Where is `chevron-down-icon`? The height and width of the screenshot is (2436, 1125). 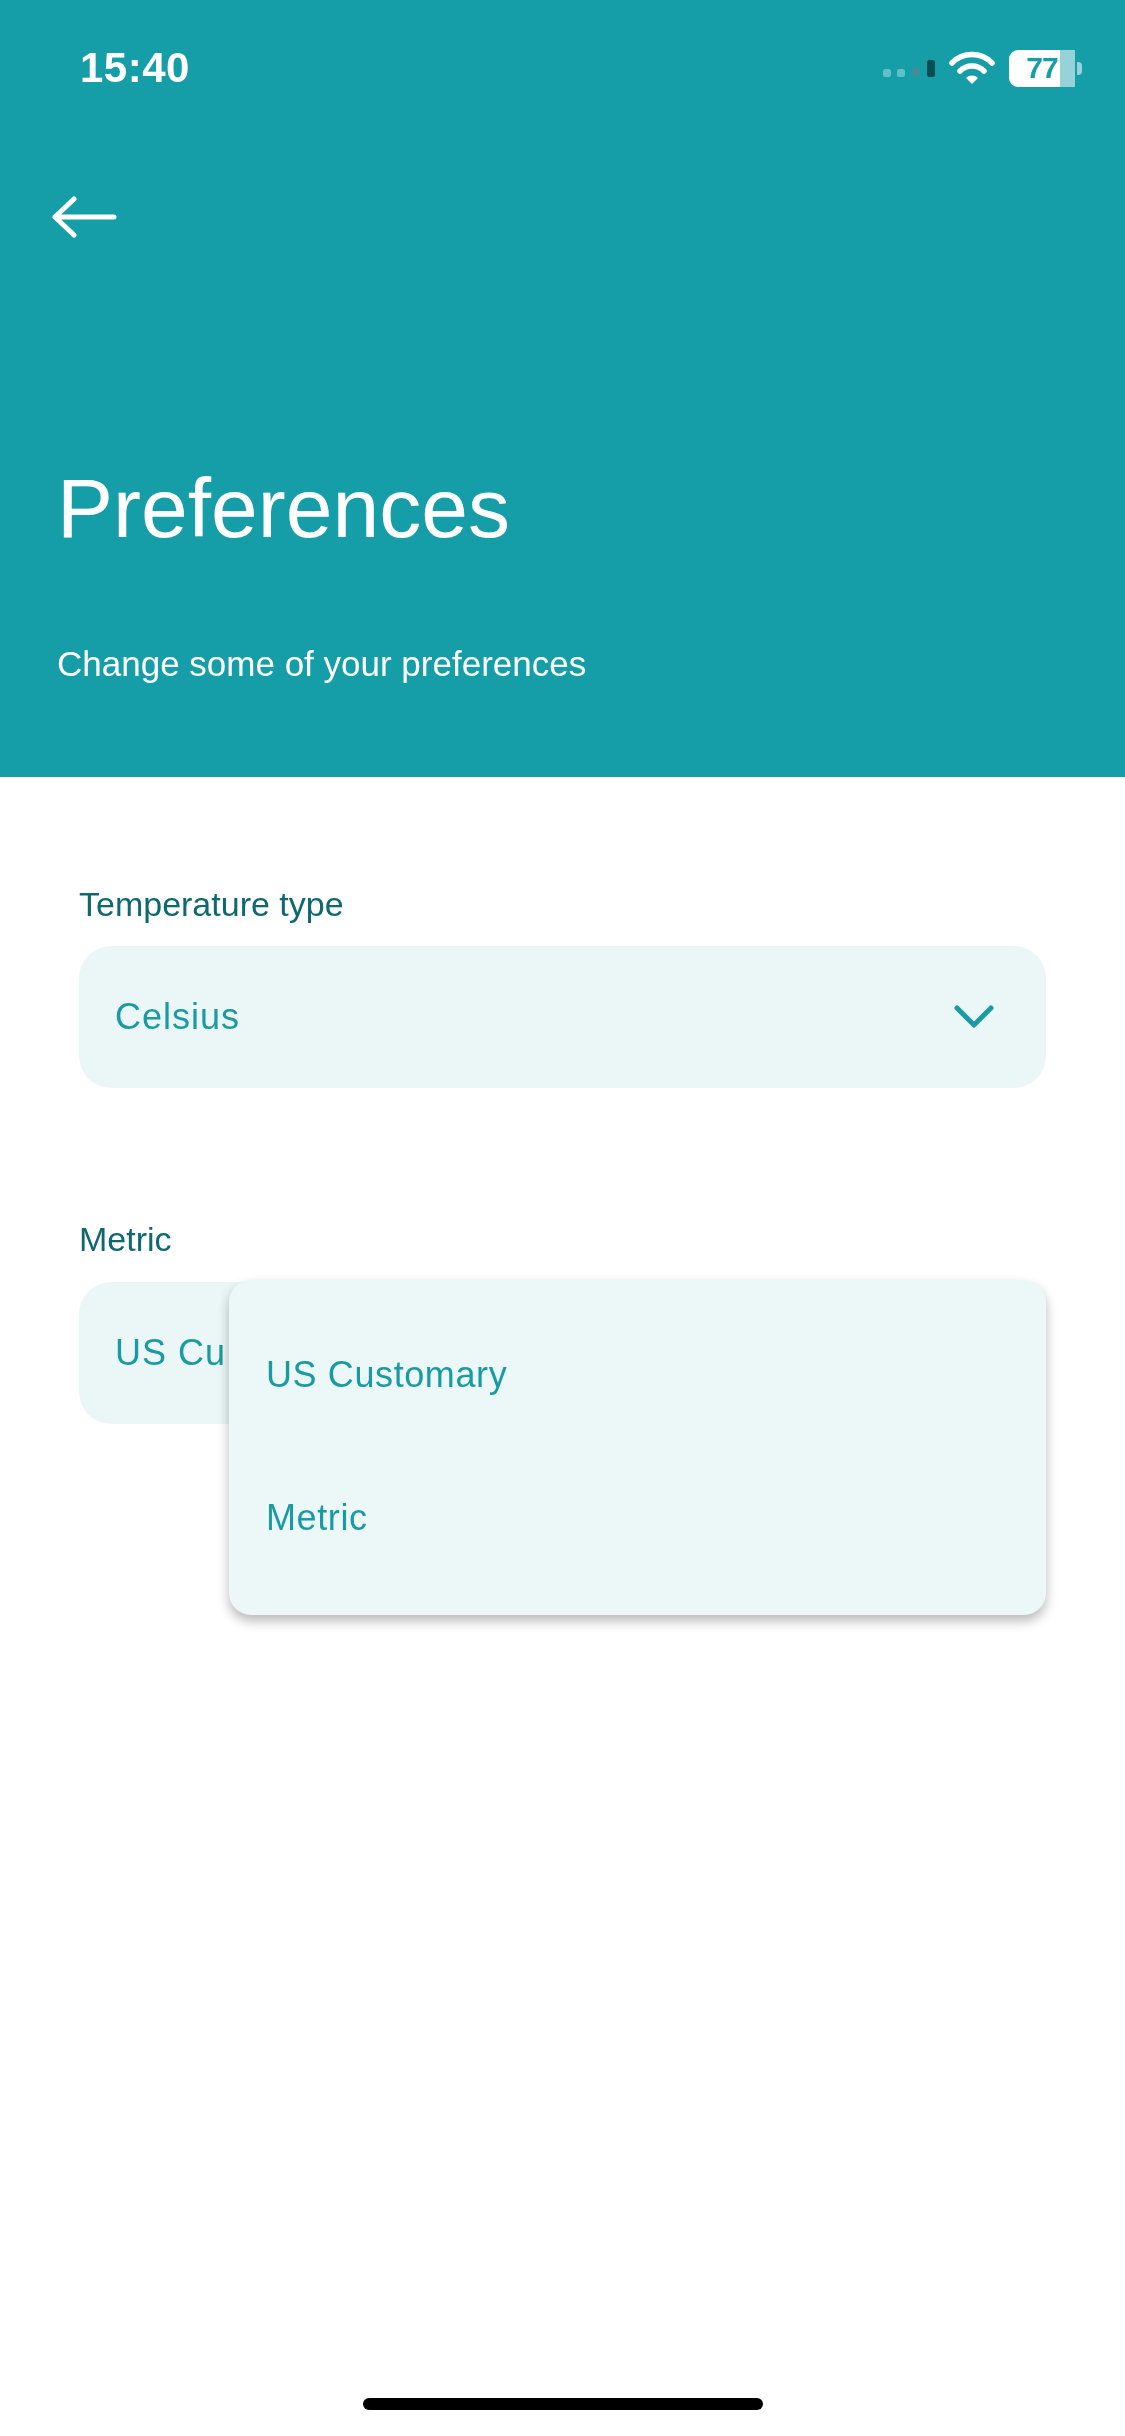
chevron-down-icon is located at coordinates (974, 1016).